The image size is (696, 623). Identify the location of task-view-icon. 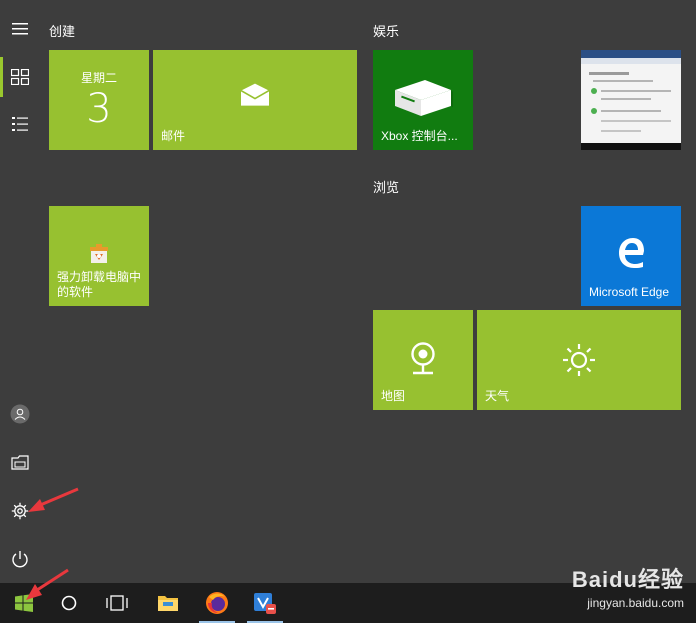
(117, 603).